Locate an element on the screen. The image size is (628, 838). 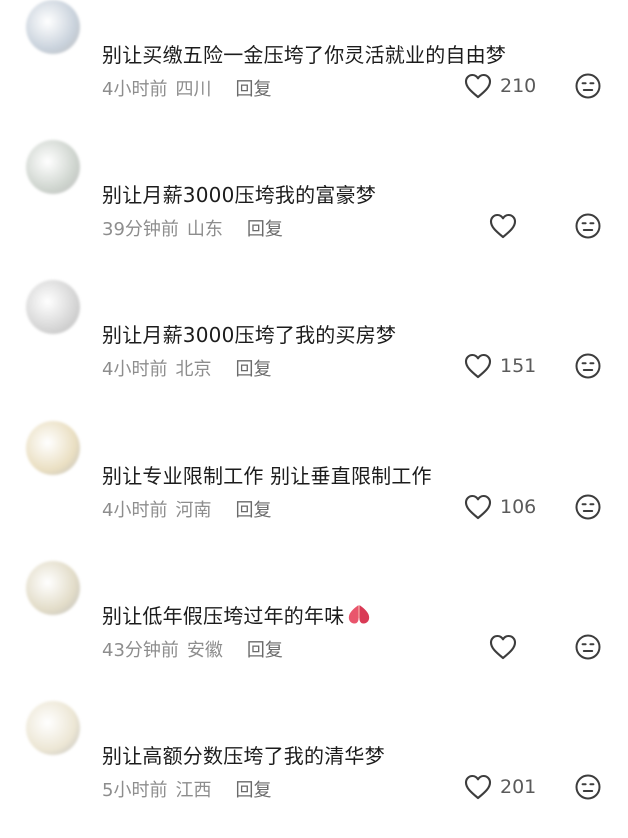
comment-meta: 4小时前 北京 回复 is located at coordinates (186, 368).